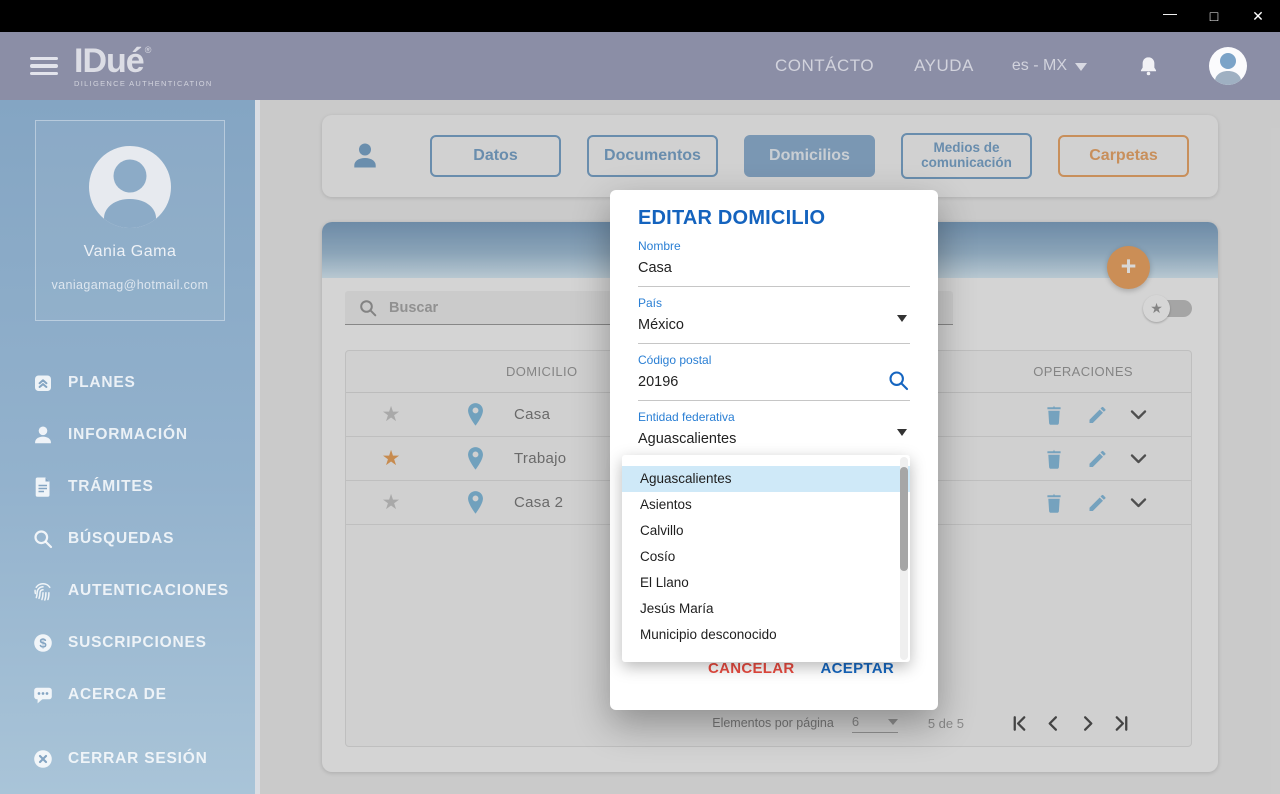  What do you see at coordinates (1170, 16) in the screenshot?
I see `window-minimize-button: —` at bounding box center [1170, 16].